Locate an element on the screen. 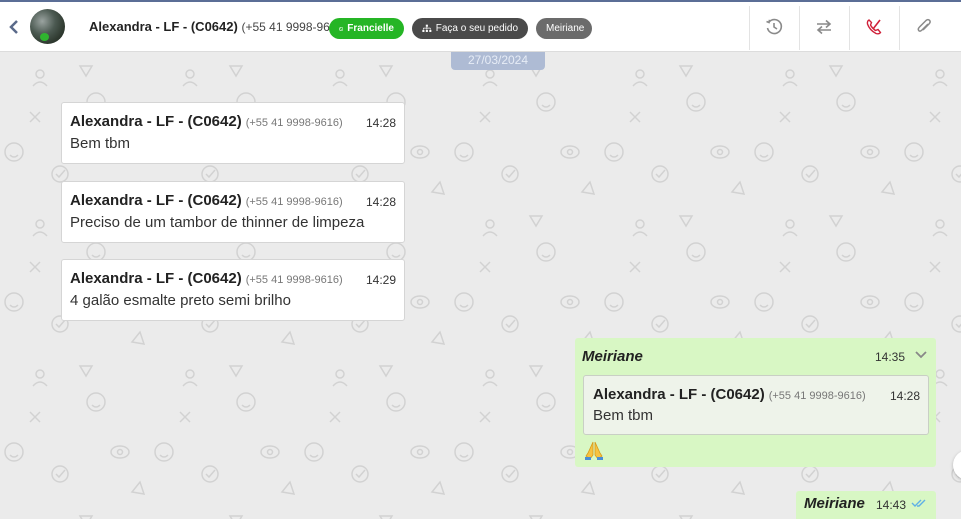 This screenshot has width=961, height=519. date-chip: 27/03/2024 is located at coordinates (498, 61).